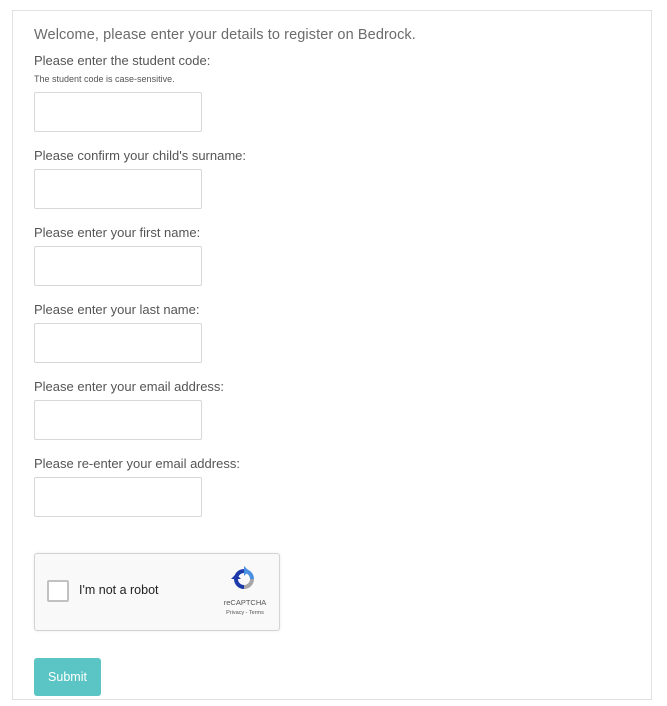 The height and width of the screenshot is (706, 667). I want to click on recaptcha-logo-icon, so click(242, 577).